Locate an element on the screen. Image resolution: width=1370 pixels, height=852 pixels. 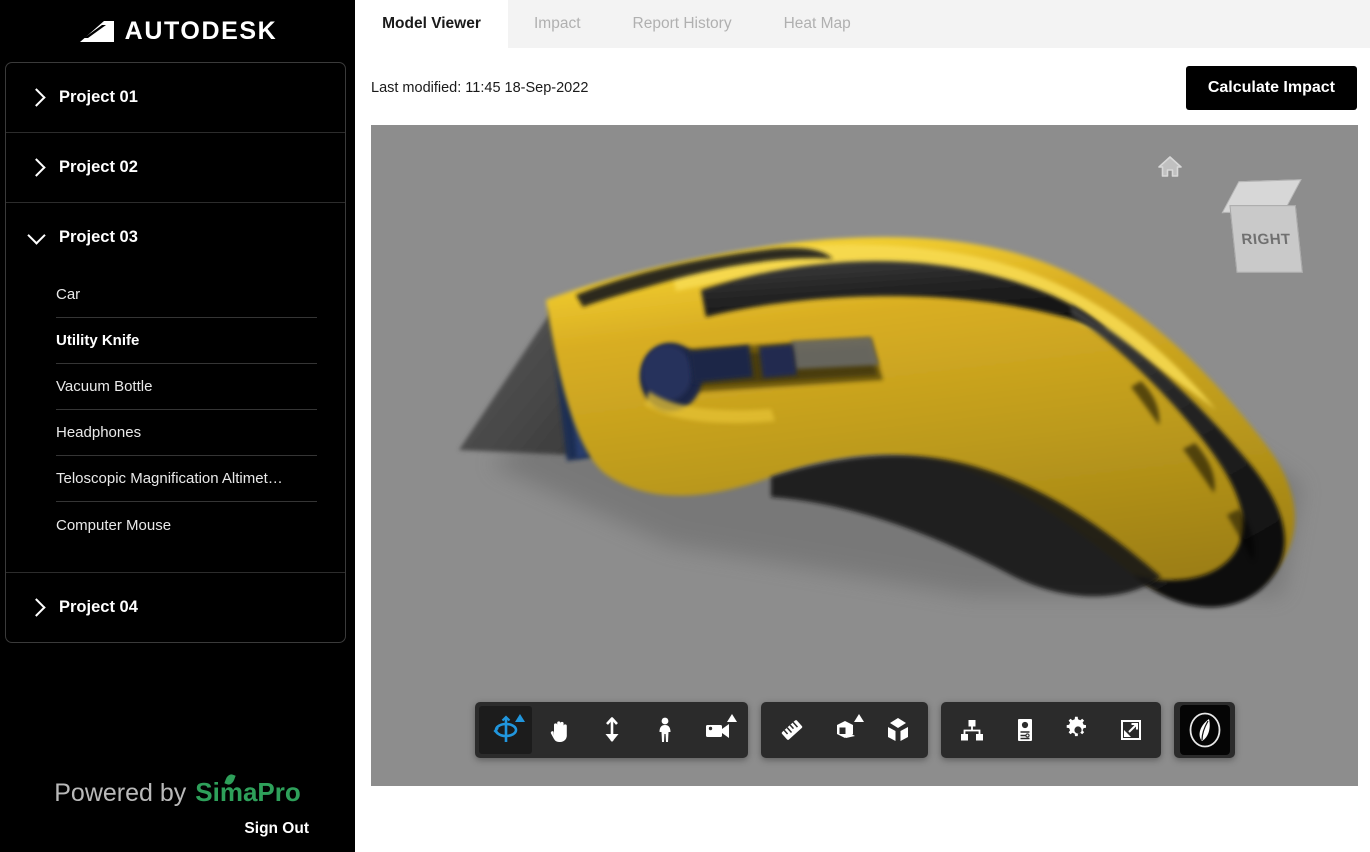
autodesk-logo-icon is located at coordinates (96, 31).